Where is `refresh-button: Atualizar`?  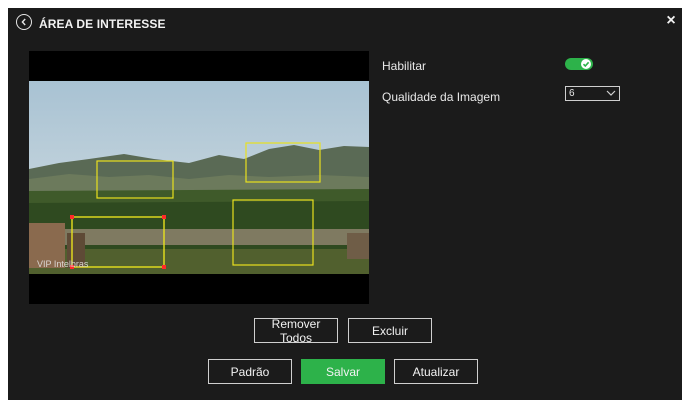 refresh-button: Atualizar is located at coordinates (436, 371).